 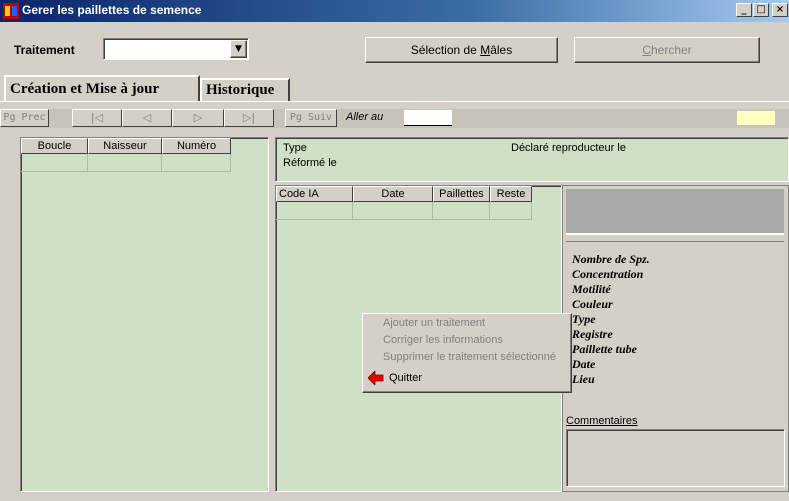 I want to click on reformed-label: Réformé le, so click(x=310, y=163).